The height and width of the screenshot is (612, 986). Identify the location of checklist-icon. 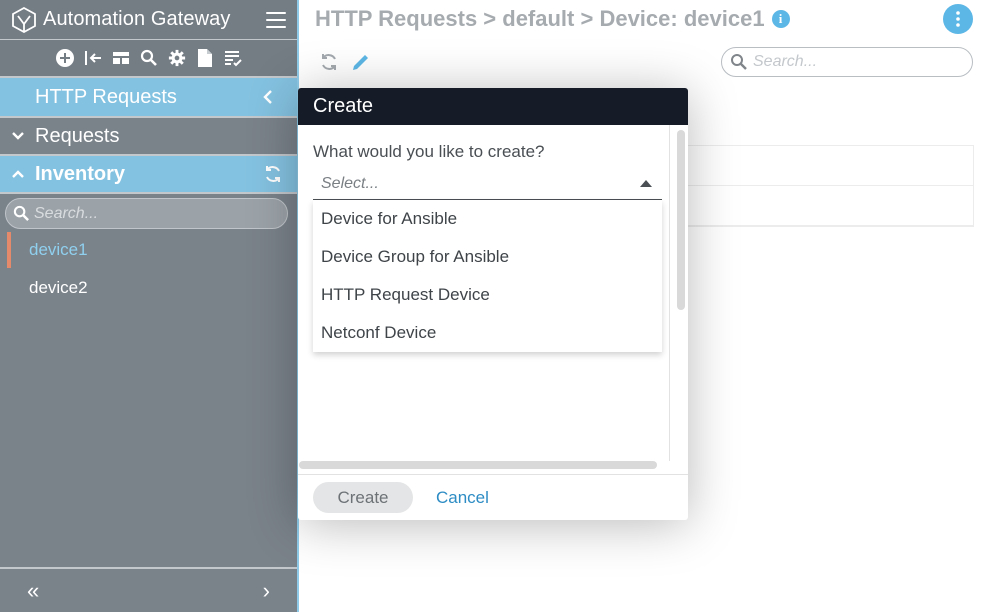
(233, 58).